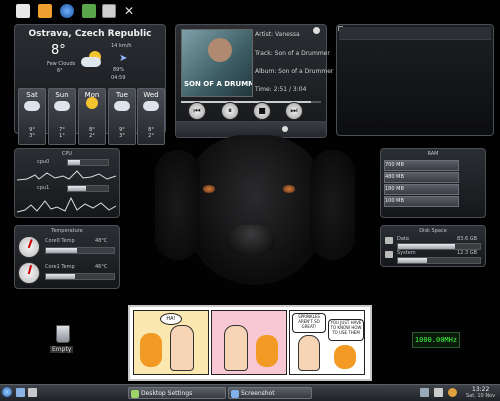  Describe the element at coordinates (415, 80) in the screenshot. I see `empty-widget` at that location.